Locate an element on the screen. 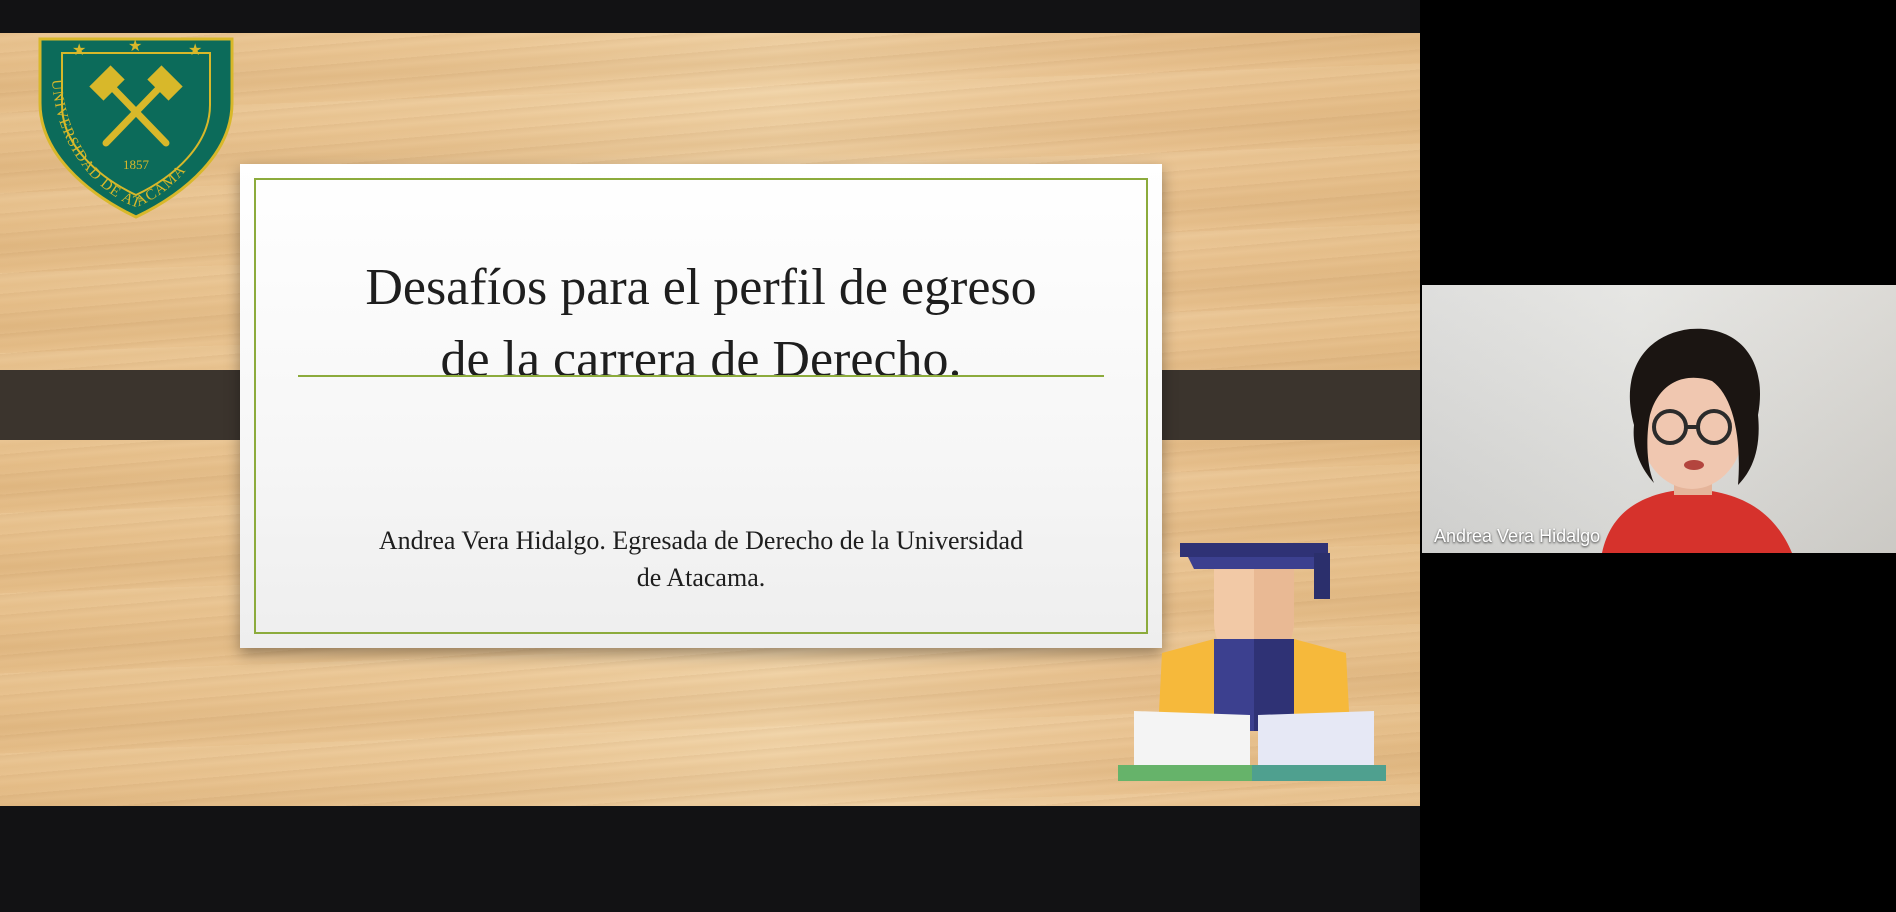 This screenshot has width=1896, height=912. decorative-band-left is located at coordinates (138, 405).